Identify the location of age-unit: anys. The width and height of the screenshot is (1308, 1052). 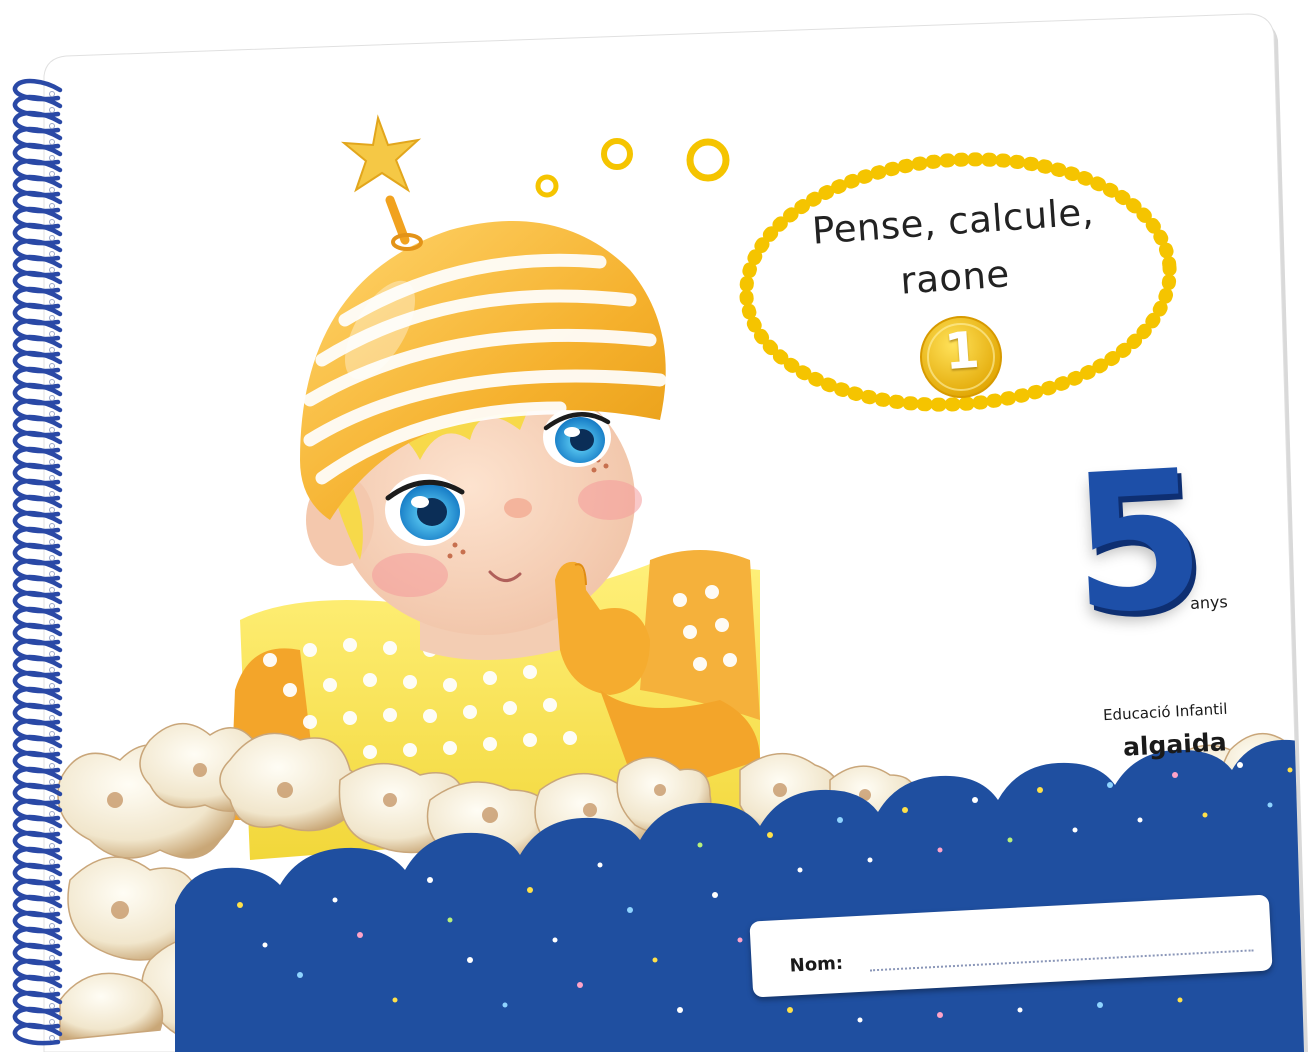
(1209, 602).